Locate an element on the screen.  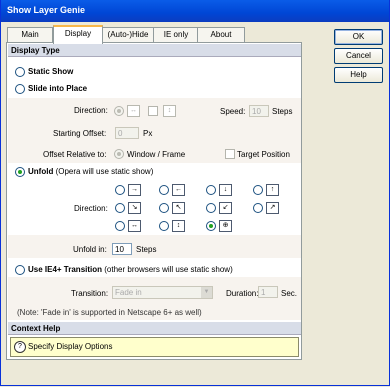
slide-direction-label: Direction: is located at coordinates (91, 110).